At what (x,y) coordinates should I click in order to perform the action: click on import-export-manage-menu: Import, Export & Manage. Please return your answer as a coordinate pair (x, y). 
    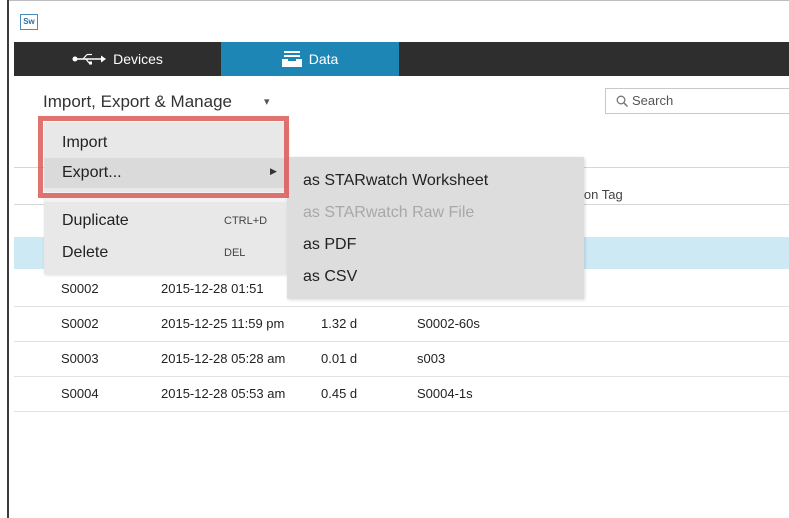
    Looking at the image, I should click on (137, 102).